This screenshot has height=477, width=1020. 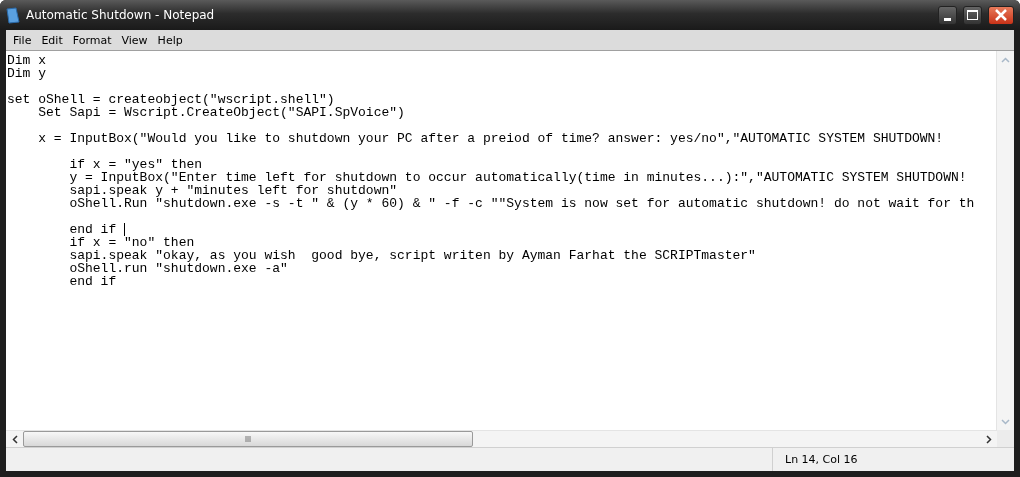 I want to click on menu-item: Format, so click(x=92, y=40).